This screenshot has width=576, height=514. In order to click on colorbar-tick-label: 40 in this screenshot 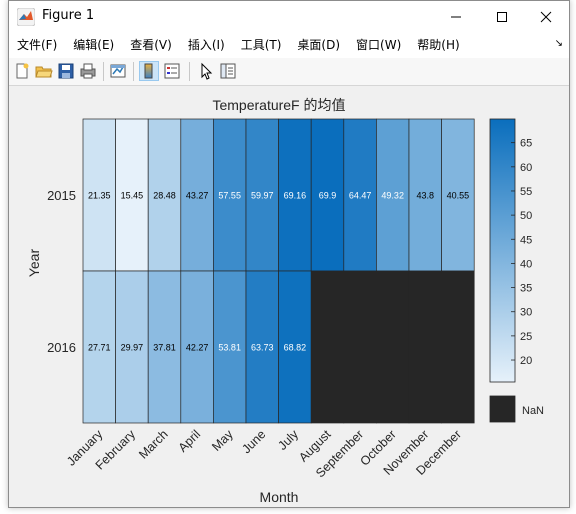, I will do `click(526, 264)`.